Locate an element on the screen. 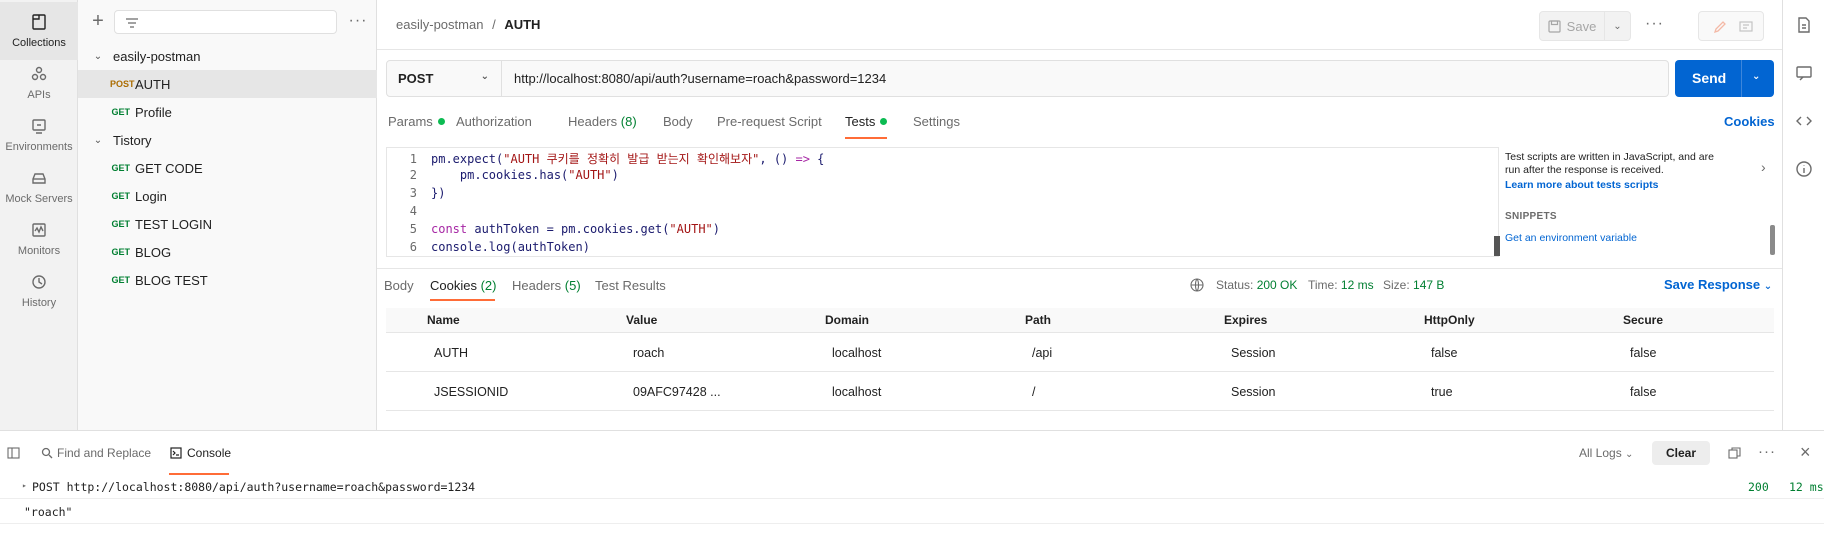  filter-input is located at coordinates (225, 22).